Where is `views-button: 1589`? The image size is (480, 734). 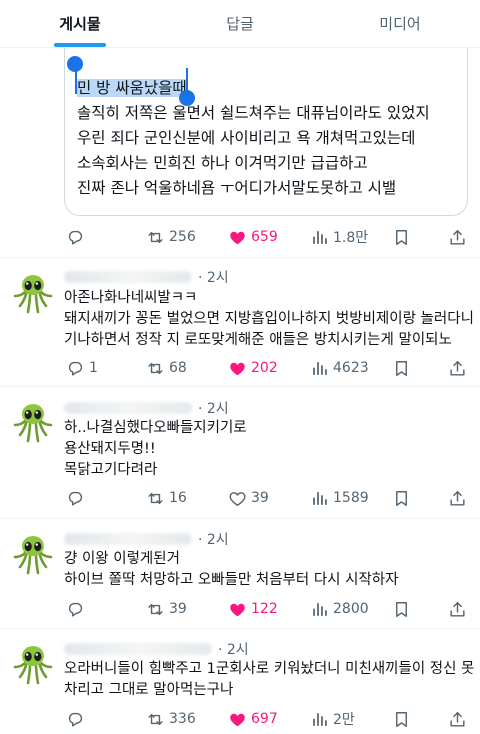
views-button: 1589 is located at coordinates (339, 498).